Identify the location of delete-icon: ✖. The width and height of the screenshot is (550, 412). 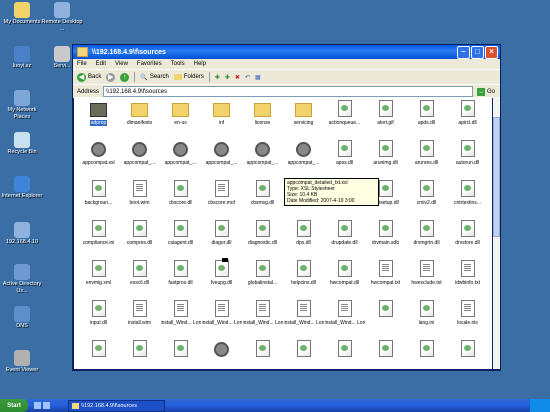
(237, 77).